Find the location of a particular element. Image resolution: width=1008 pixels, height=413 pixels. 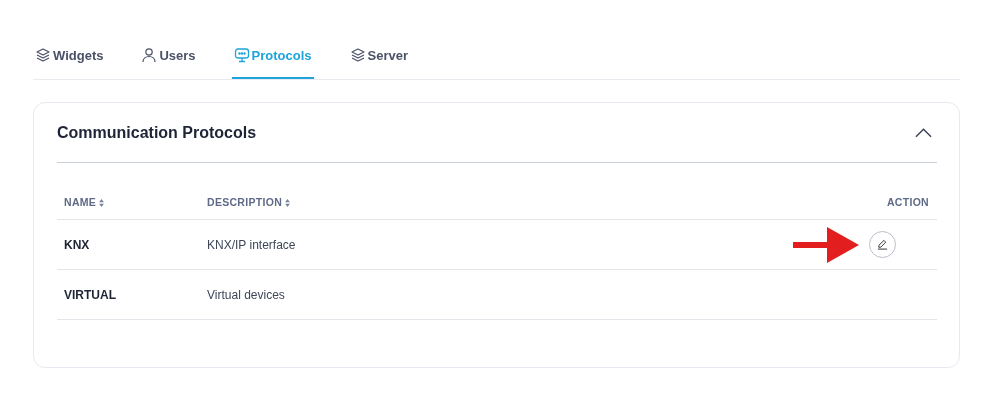

pencil-icon is located at coordinates (882, 244).